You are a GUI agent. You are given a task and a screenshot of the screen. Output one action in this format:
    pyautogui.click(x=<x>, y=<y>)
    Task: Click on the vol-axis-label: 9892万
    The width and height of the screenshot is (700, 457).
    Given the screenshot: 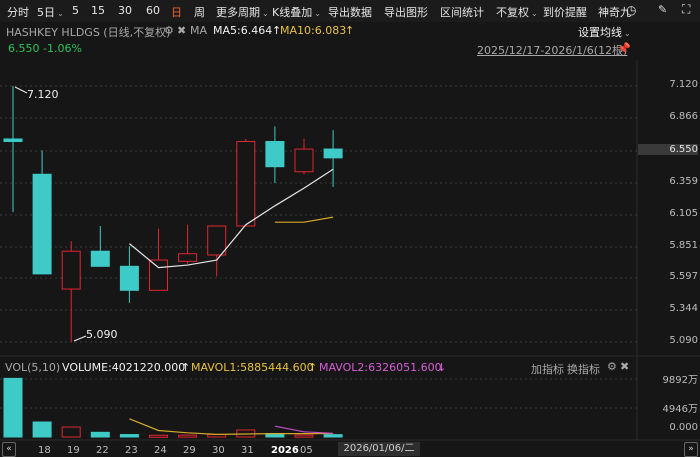 What is the action you would take?
    pyautogui.click(x=680, y=380)
    